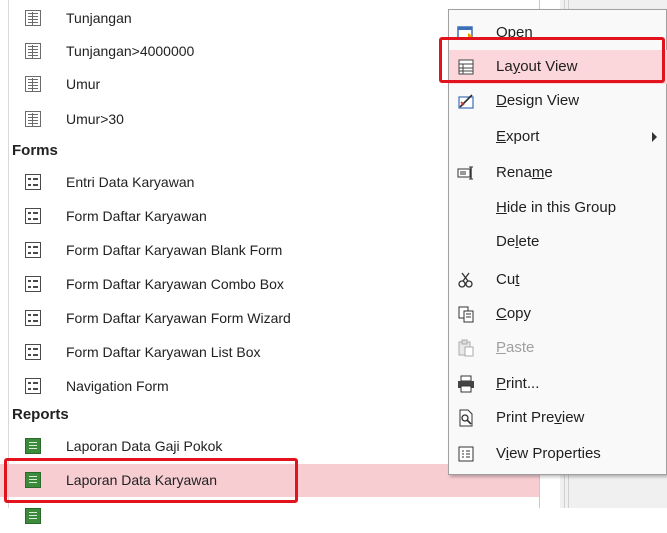 The width and height of the screenshot is (667, 533). Describe the element at coordinates (537, 66) in the screenshot. I see `menu-item-label: Layout View` at that location.